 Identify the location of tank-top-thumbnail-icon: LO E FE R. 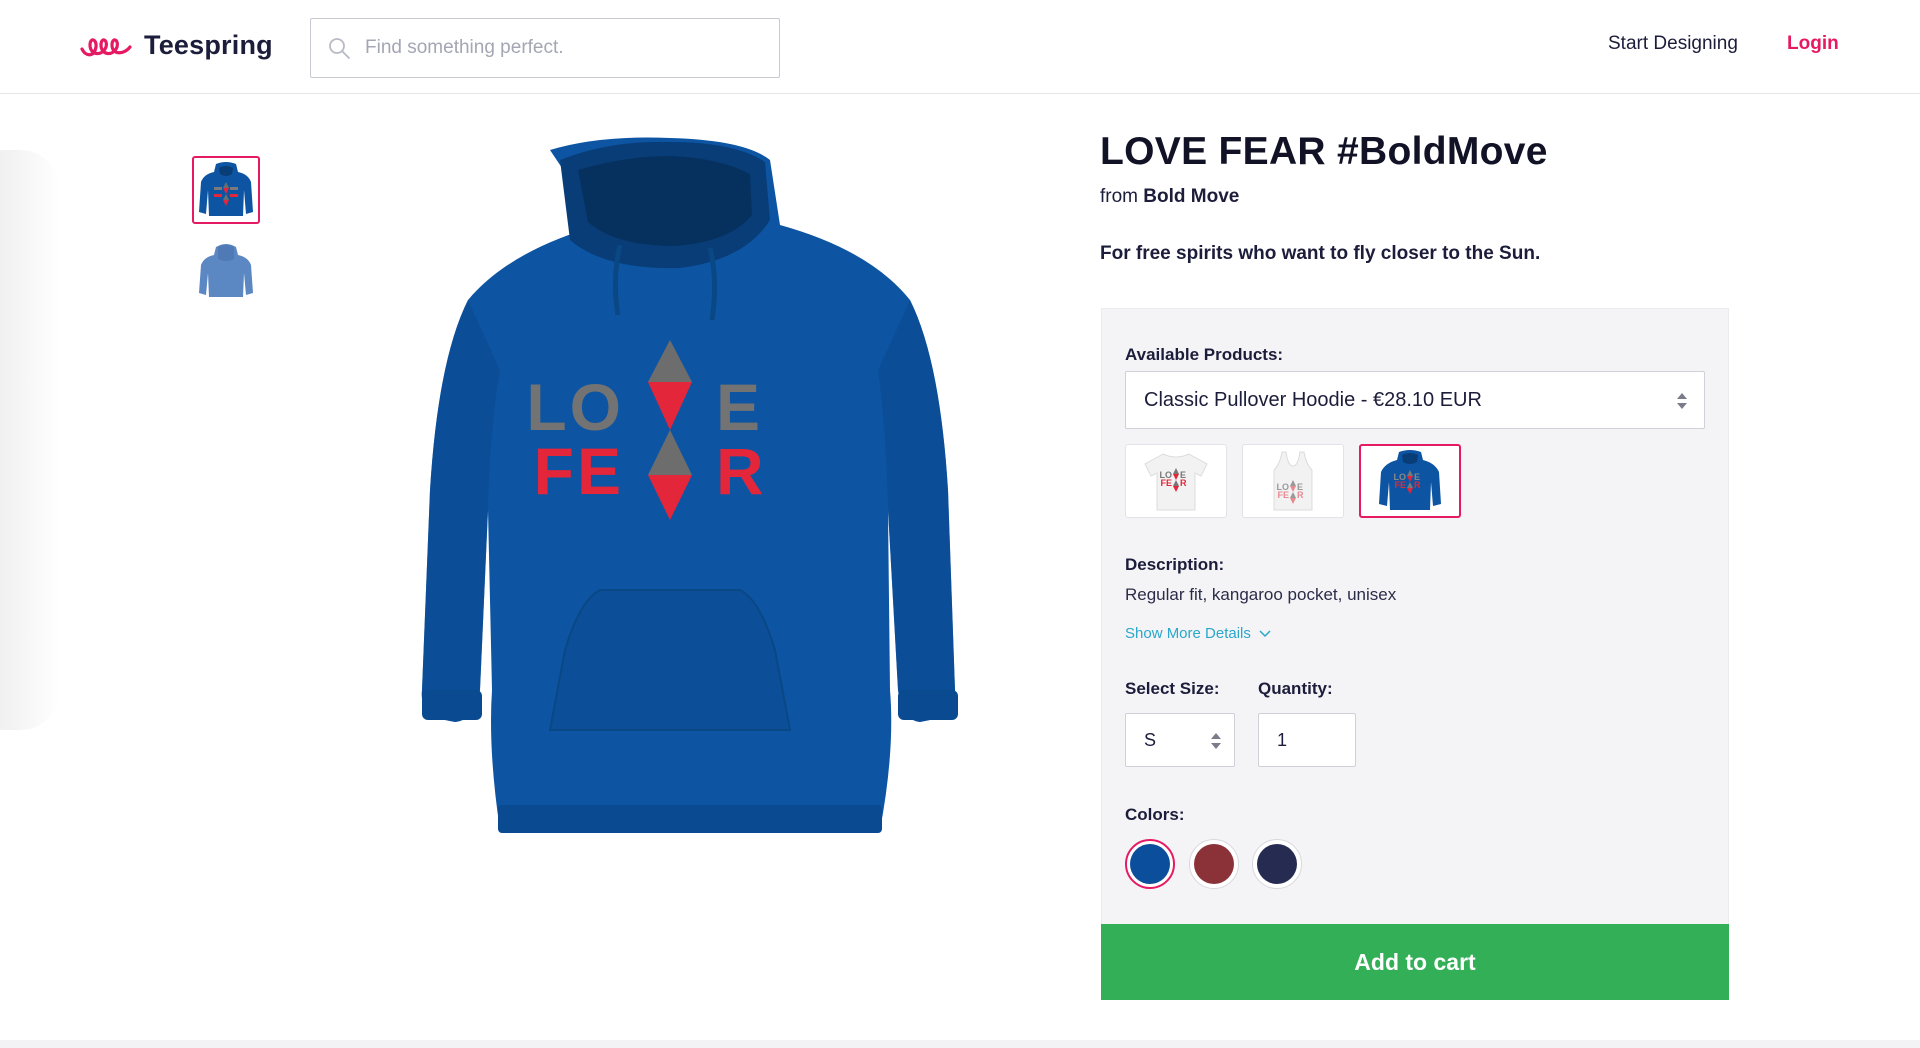
(1293, 481).